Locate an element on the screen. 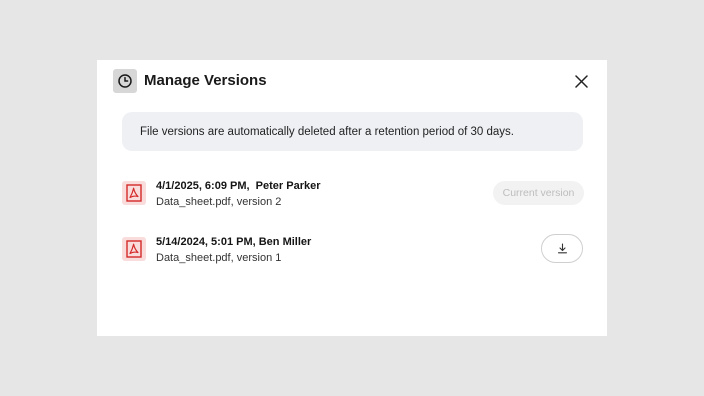 This screenshot has height=396, width=704. version-title: 4/1/2025, 6:09 PM, Peter Parker is located at coordinates (238, 186).